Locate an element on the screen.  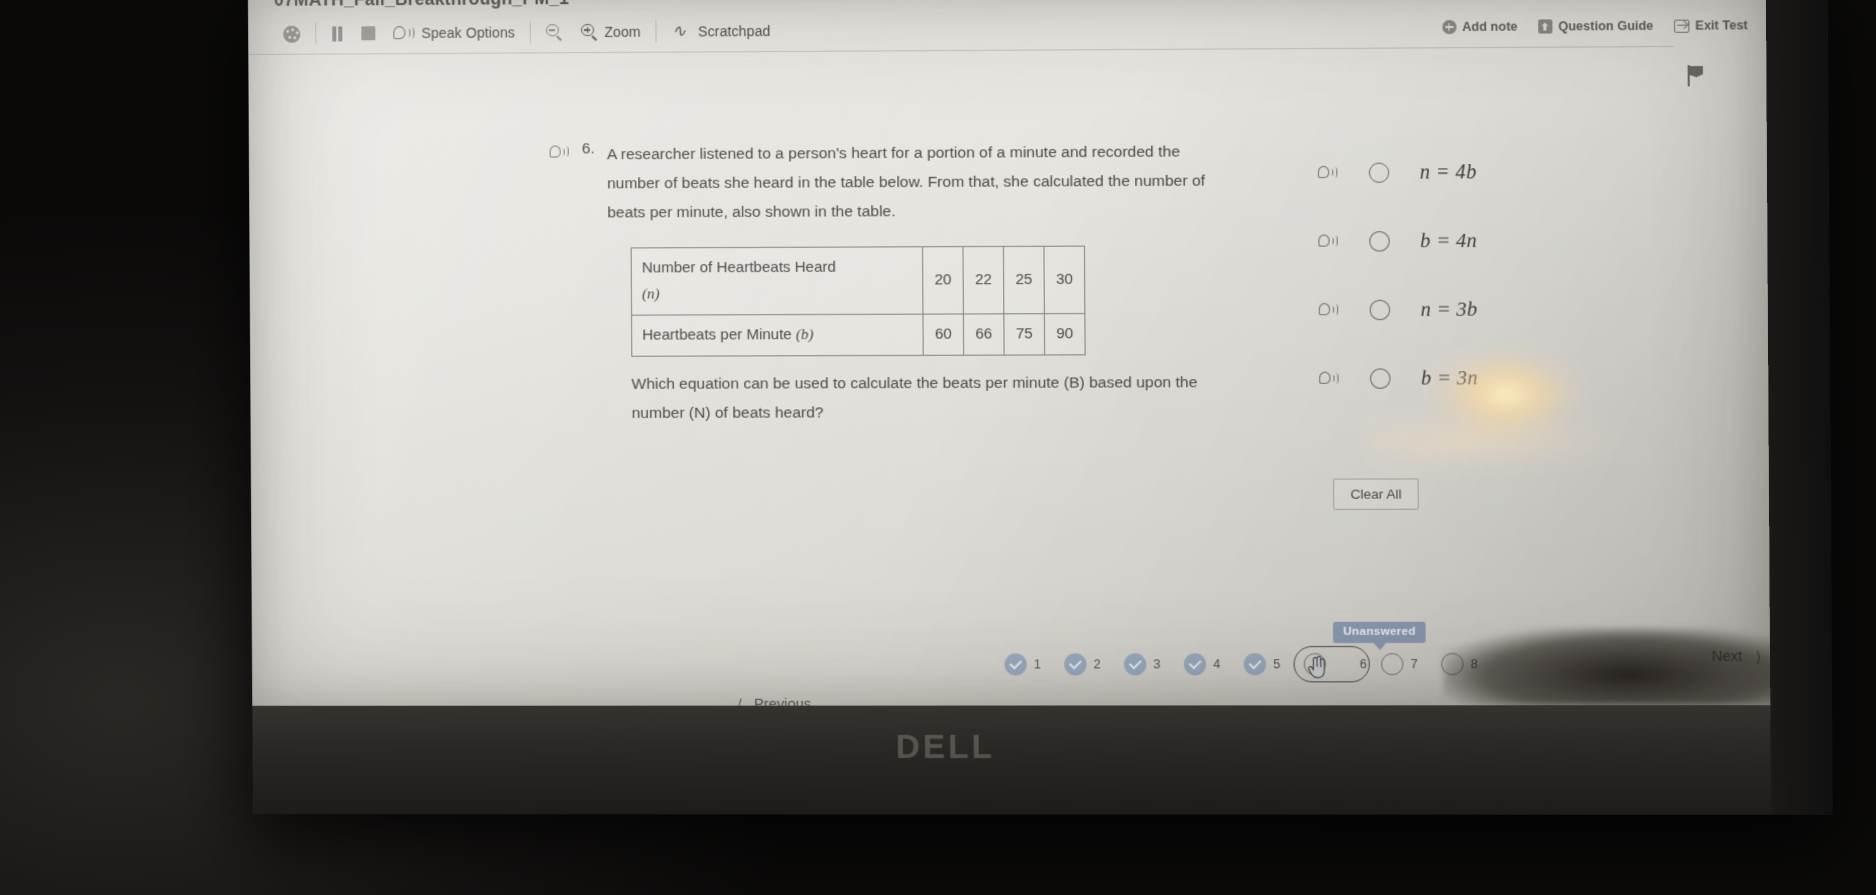
question-number: 6. is located at coordinates (588, 149).